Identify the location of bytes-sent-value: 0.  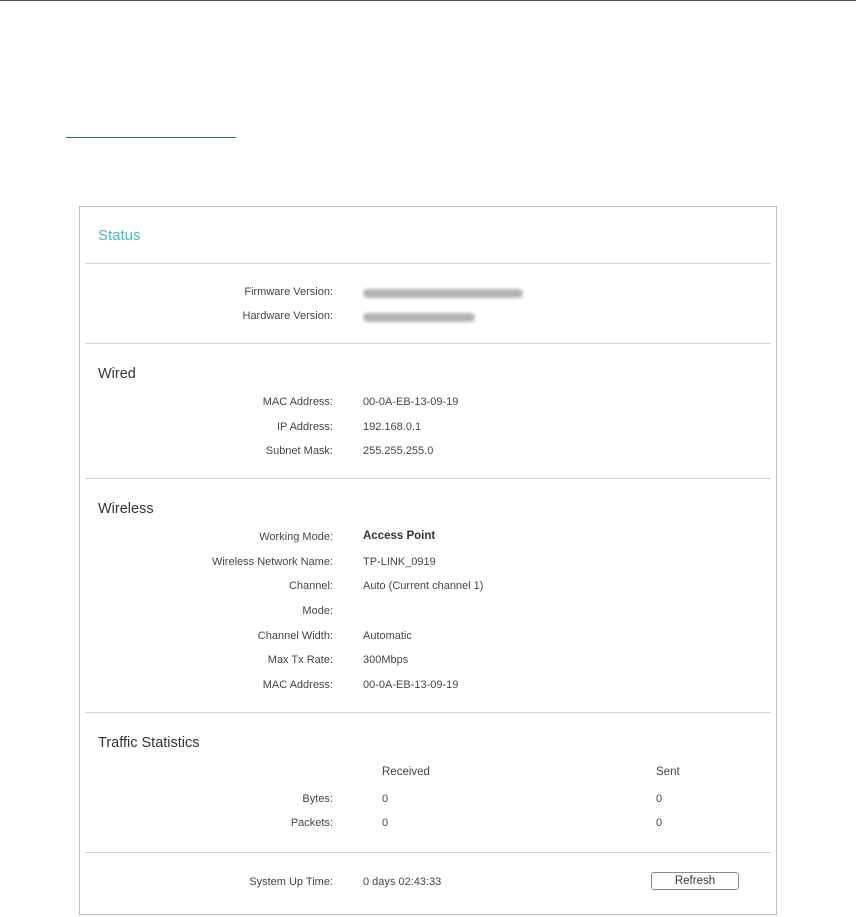
(659, 799).